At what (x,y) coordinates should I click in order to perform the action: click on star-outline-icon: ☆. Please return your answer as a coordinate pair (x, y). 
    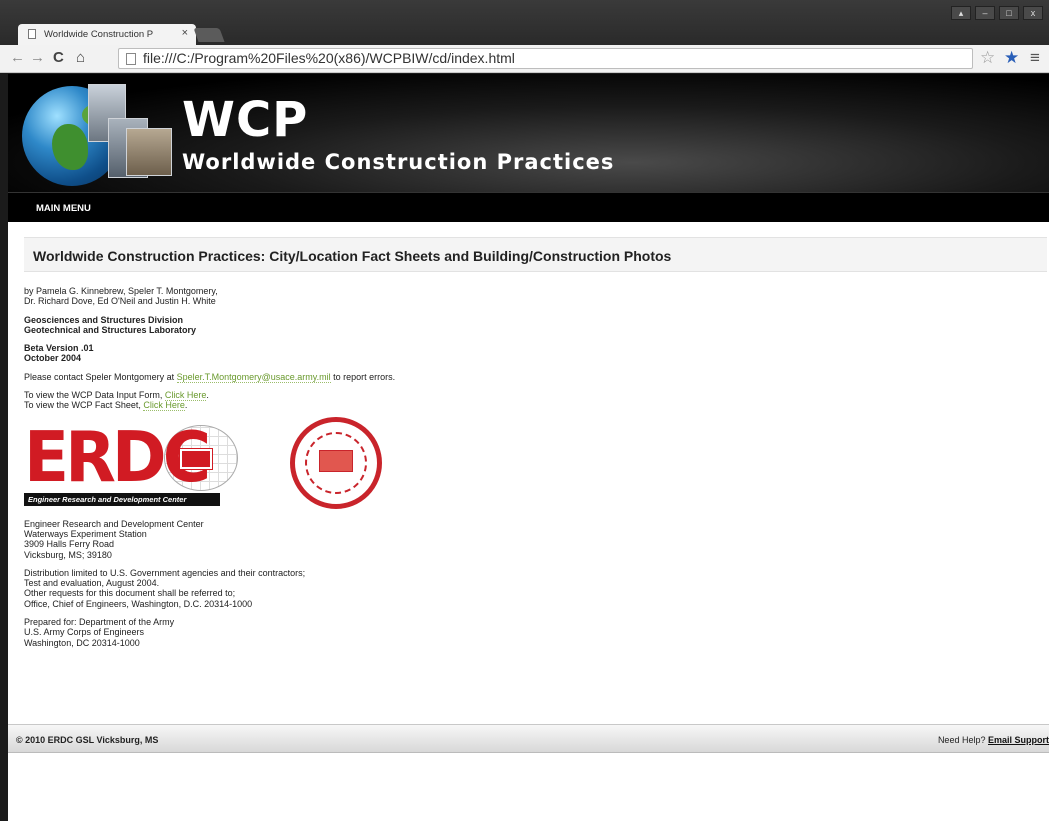
    Looking at the image, I should click on (987, 58).